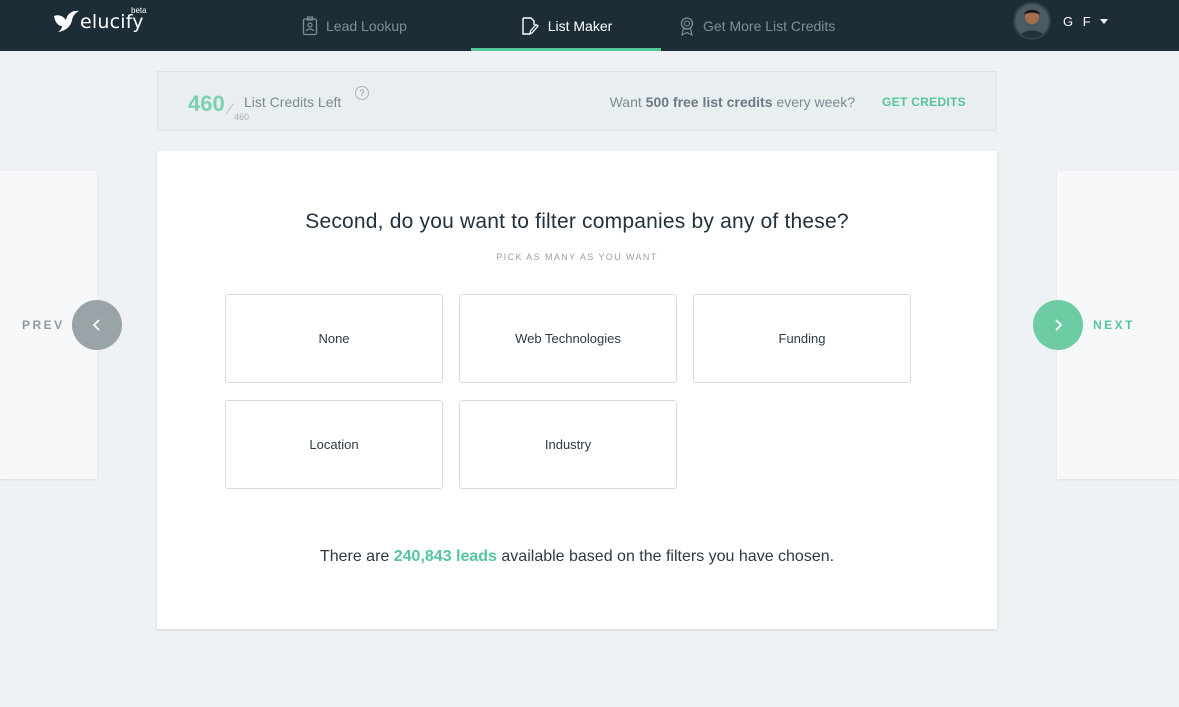 The width and height of the screenshot is (1179, 707). Describe the element at coordinates (43, 325) in the screenshot. I see `prev-label: PREV` at that location.